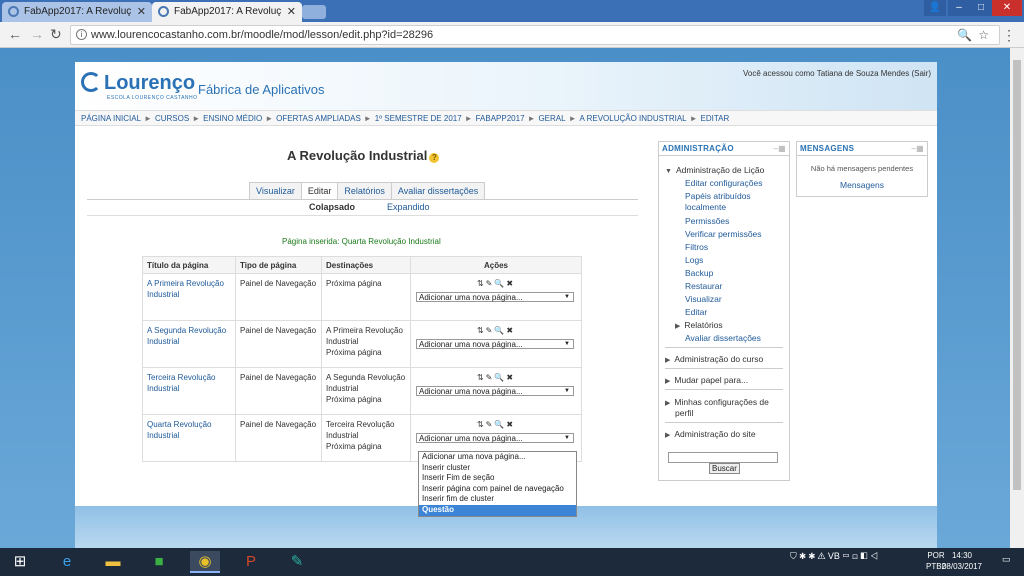 The height and width of the screenshot is (576, 1024). Describe the element at coordinates (699, 325) in the screenshot. I see `tree-node-reports: ▶ Relatórios` at that location.